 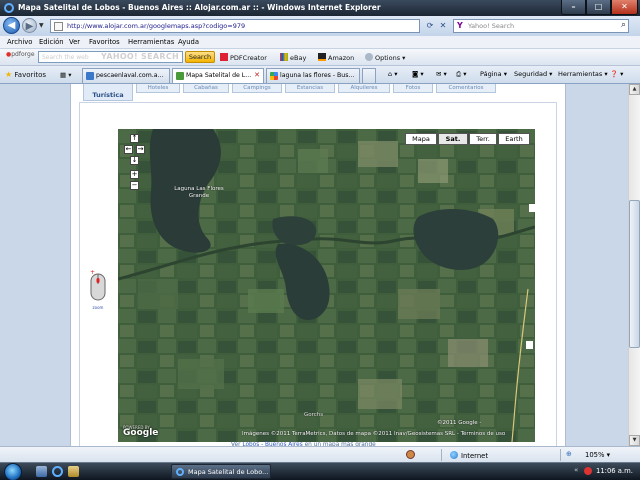 I want to click on status-separator, so click(x=441, y=455).